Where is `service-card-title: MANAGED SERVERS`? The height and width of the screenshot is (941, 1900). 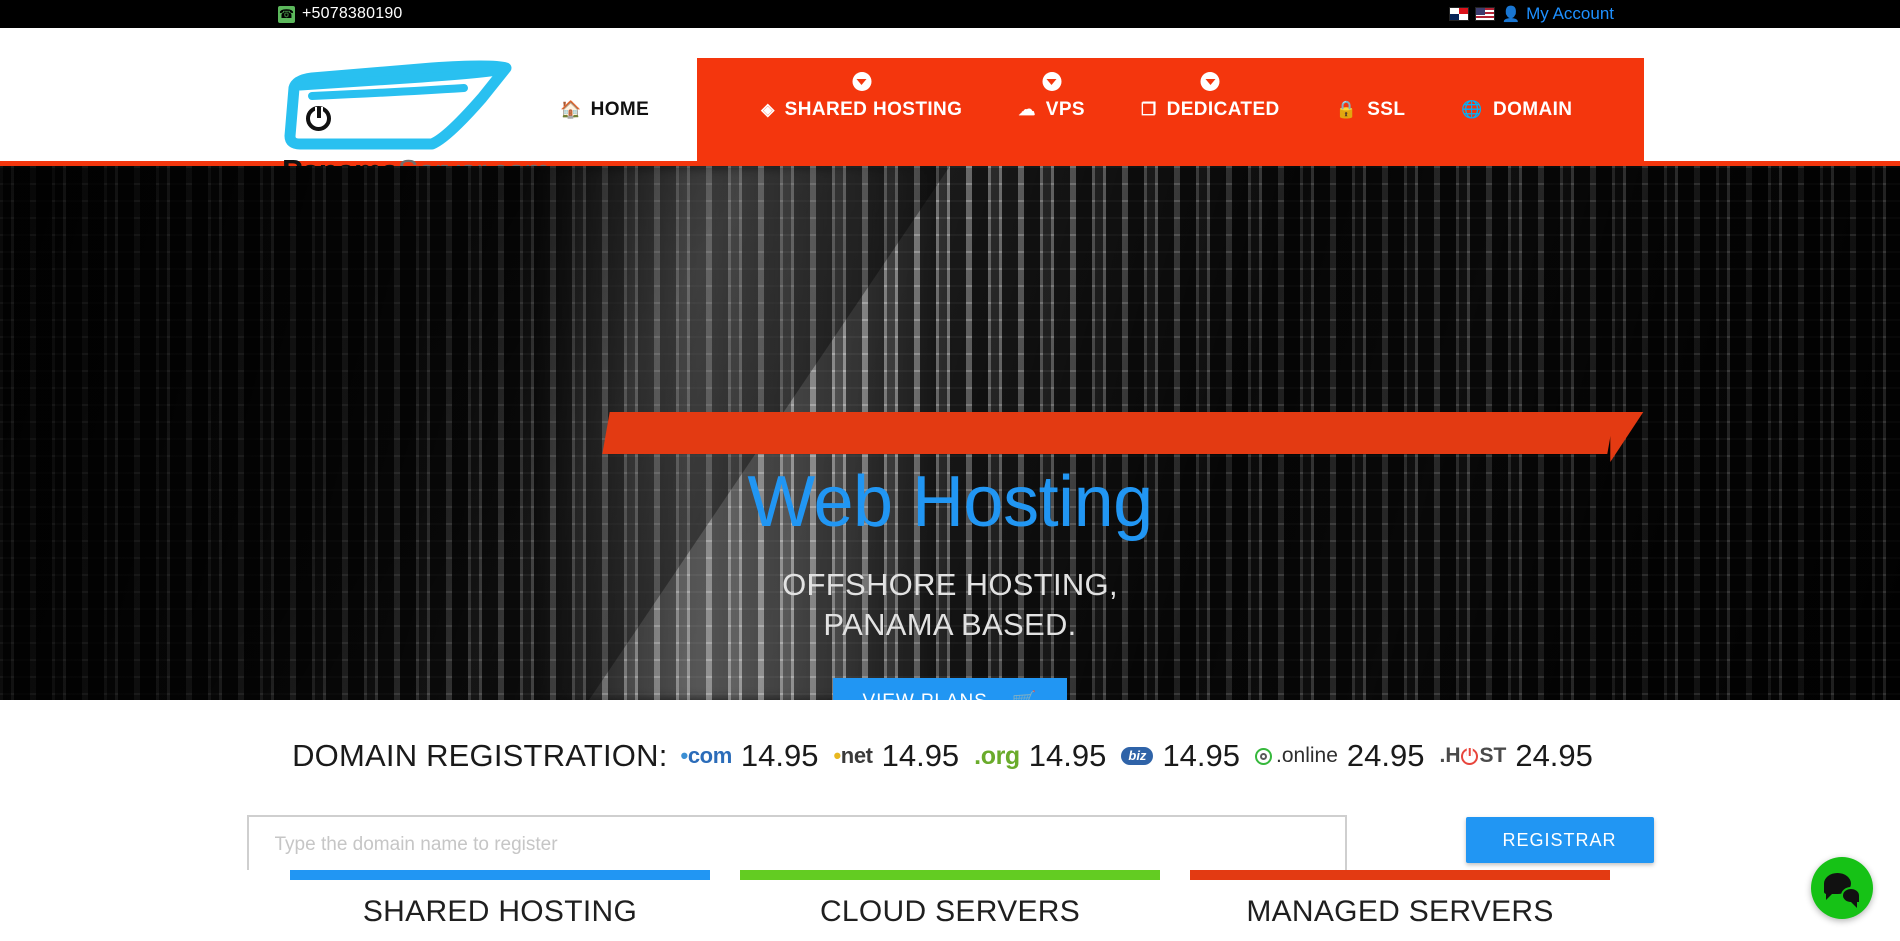 service-card-title: MANAGED SERVERS is located at coordinates (1400, 911).